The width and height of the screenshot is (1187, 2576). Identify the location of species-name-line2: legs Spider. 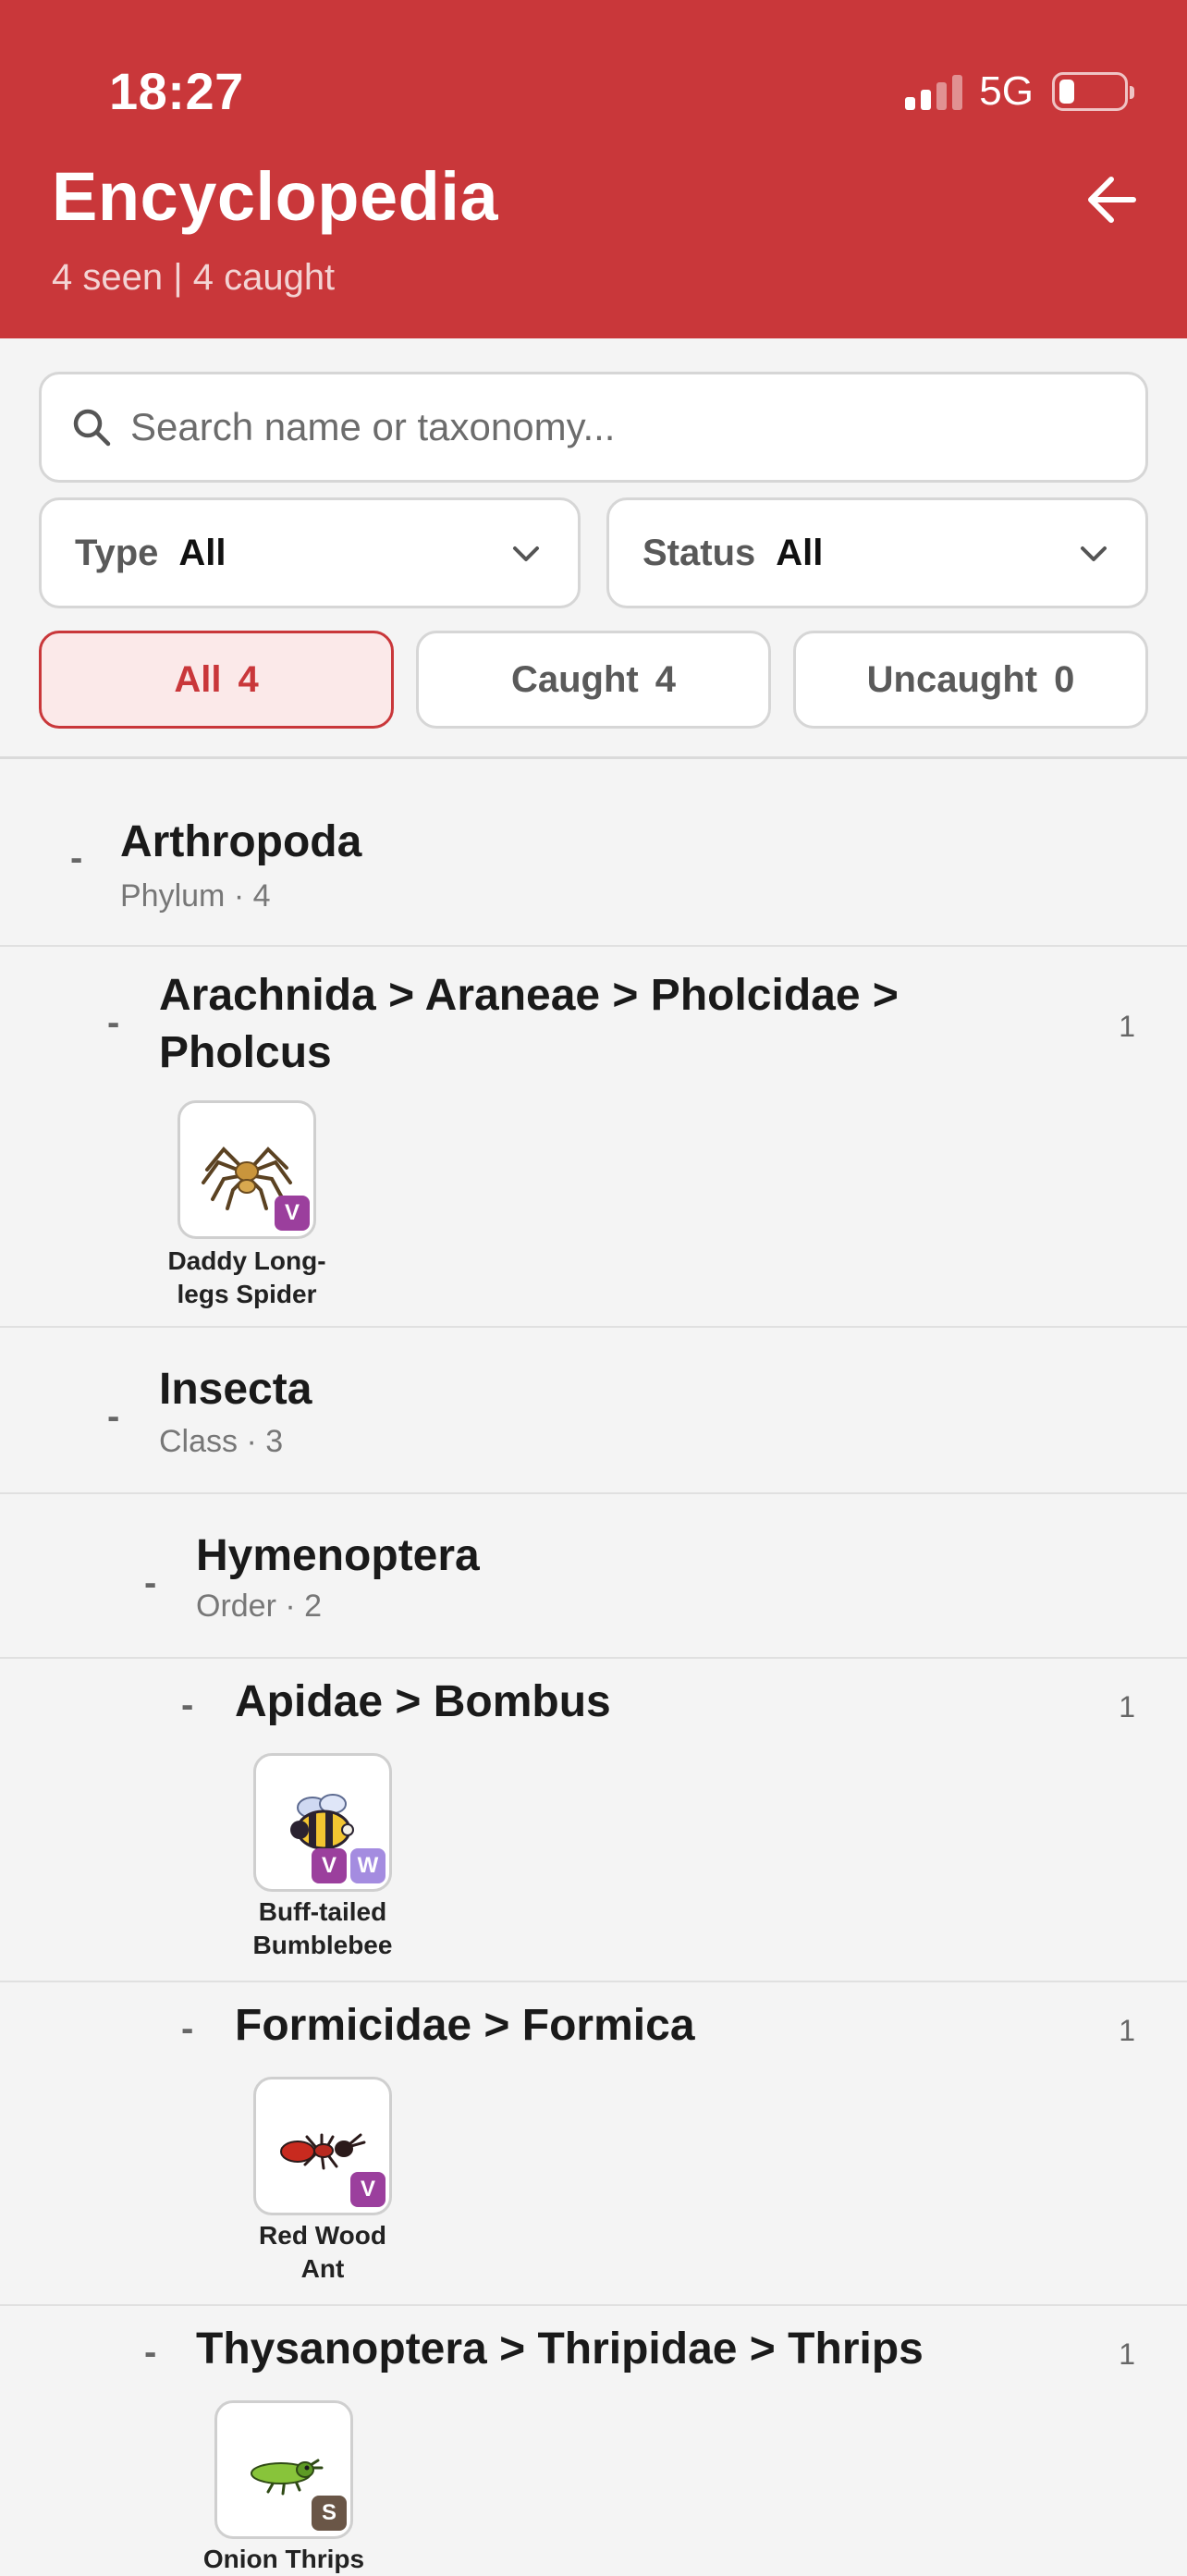
(247, 1294).